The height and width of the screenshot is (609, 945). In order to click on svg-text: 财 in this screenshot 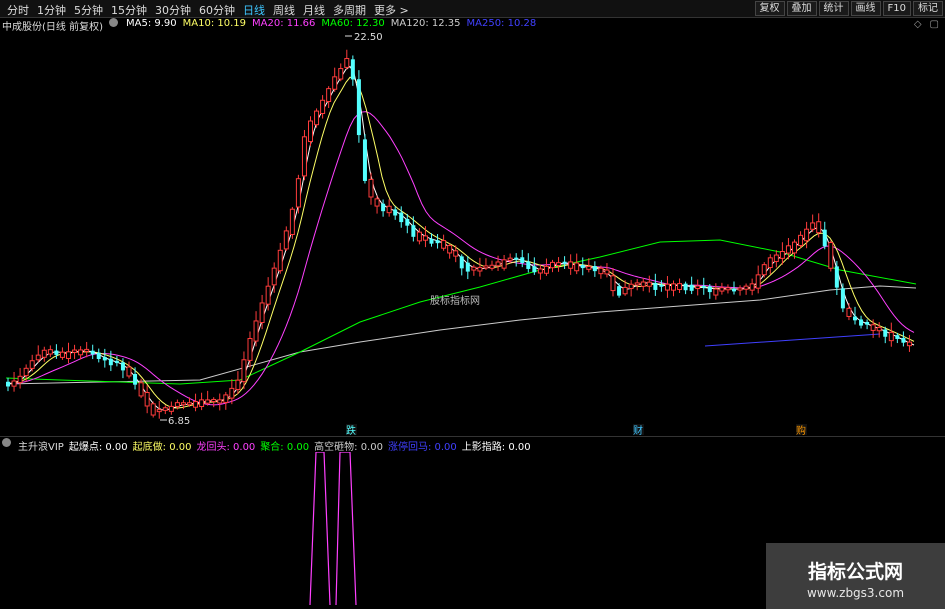, I will do `click(638, 430)`.